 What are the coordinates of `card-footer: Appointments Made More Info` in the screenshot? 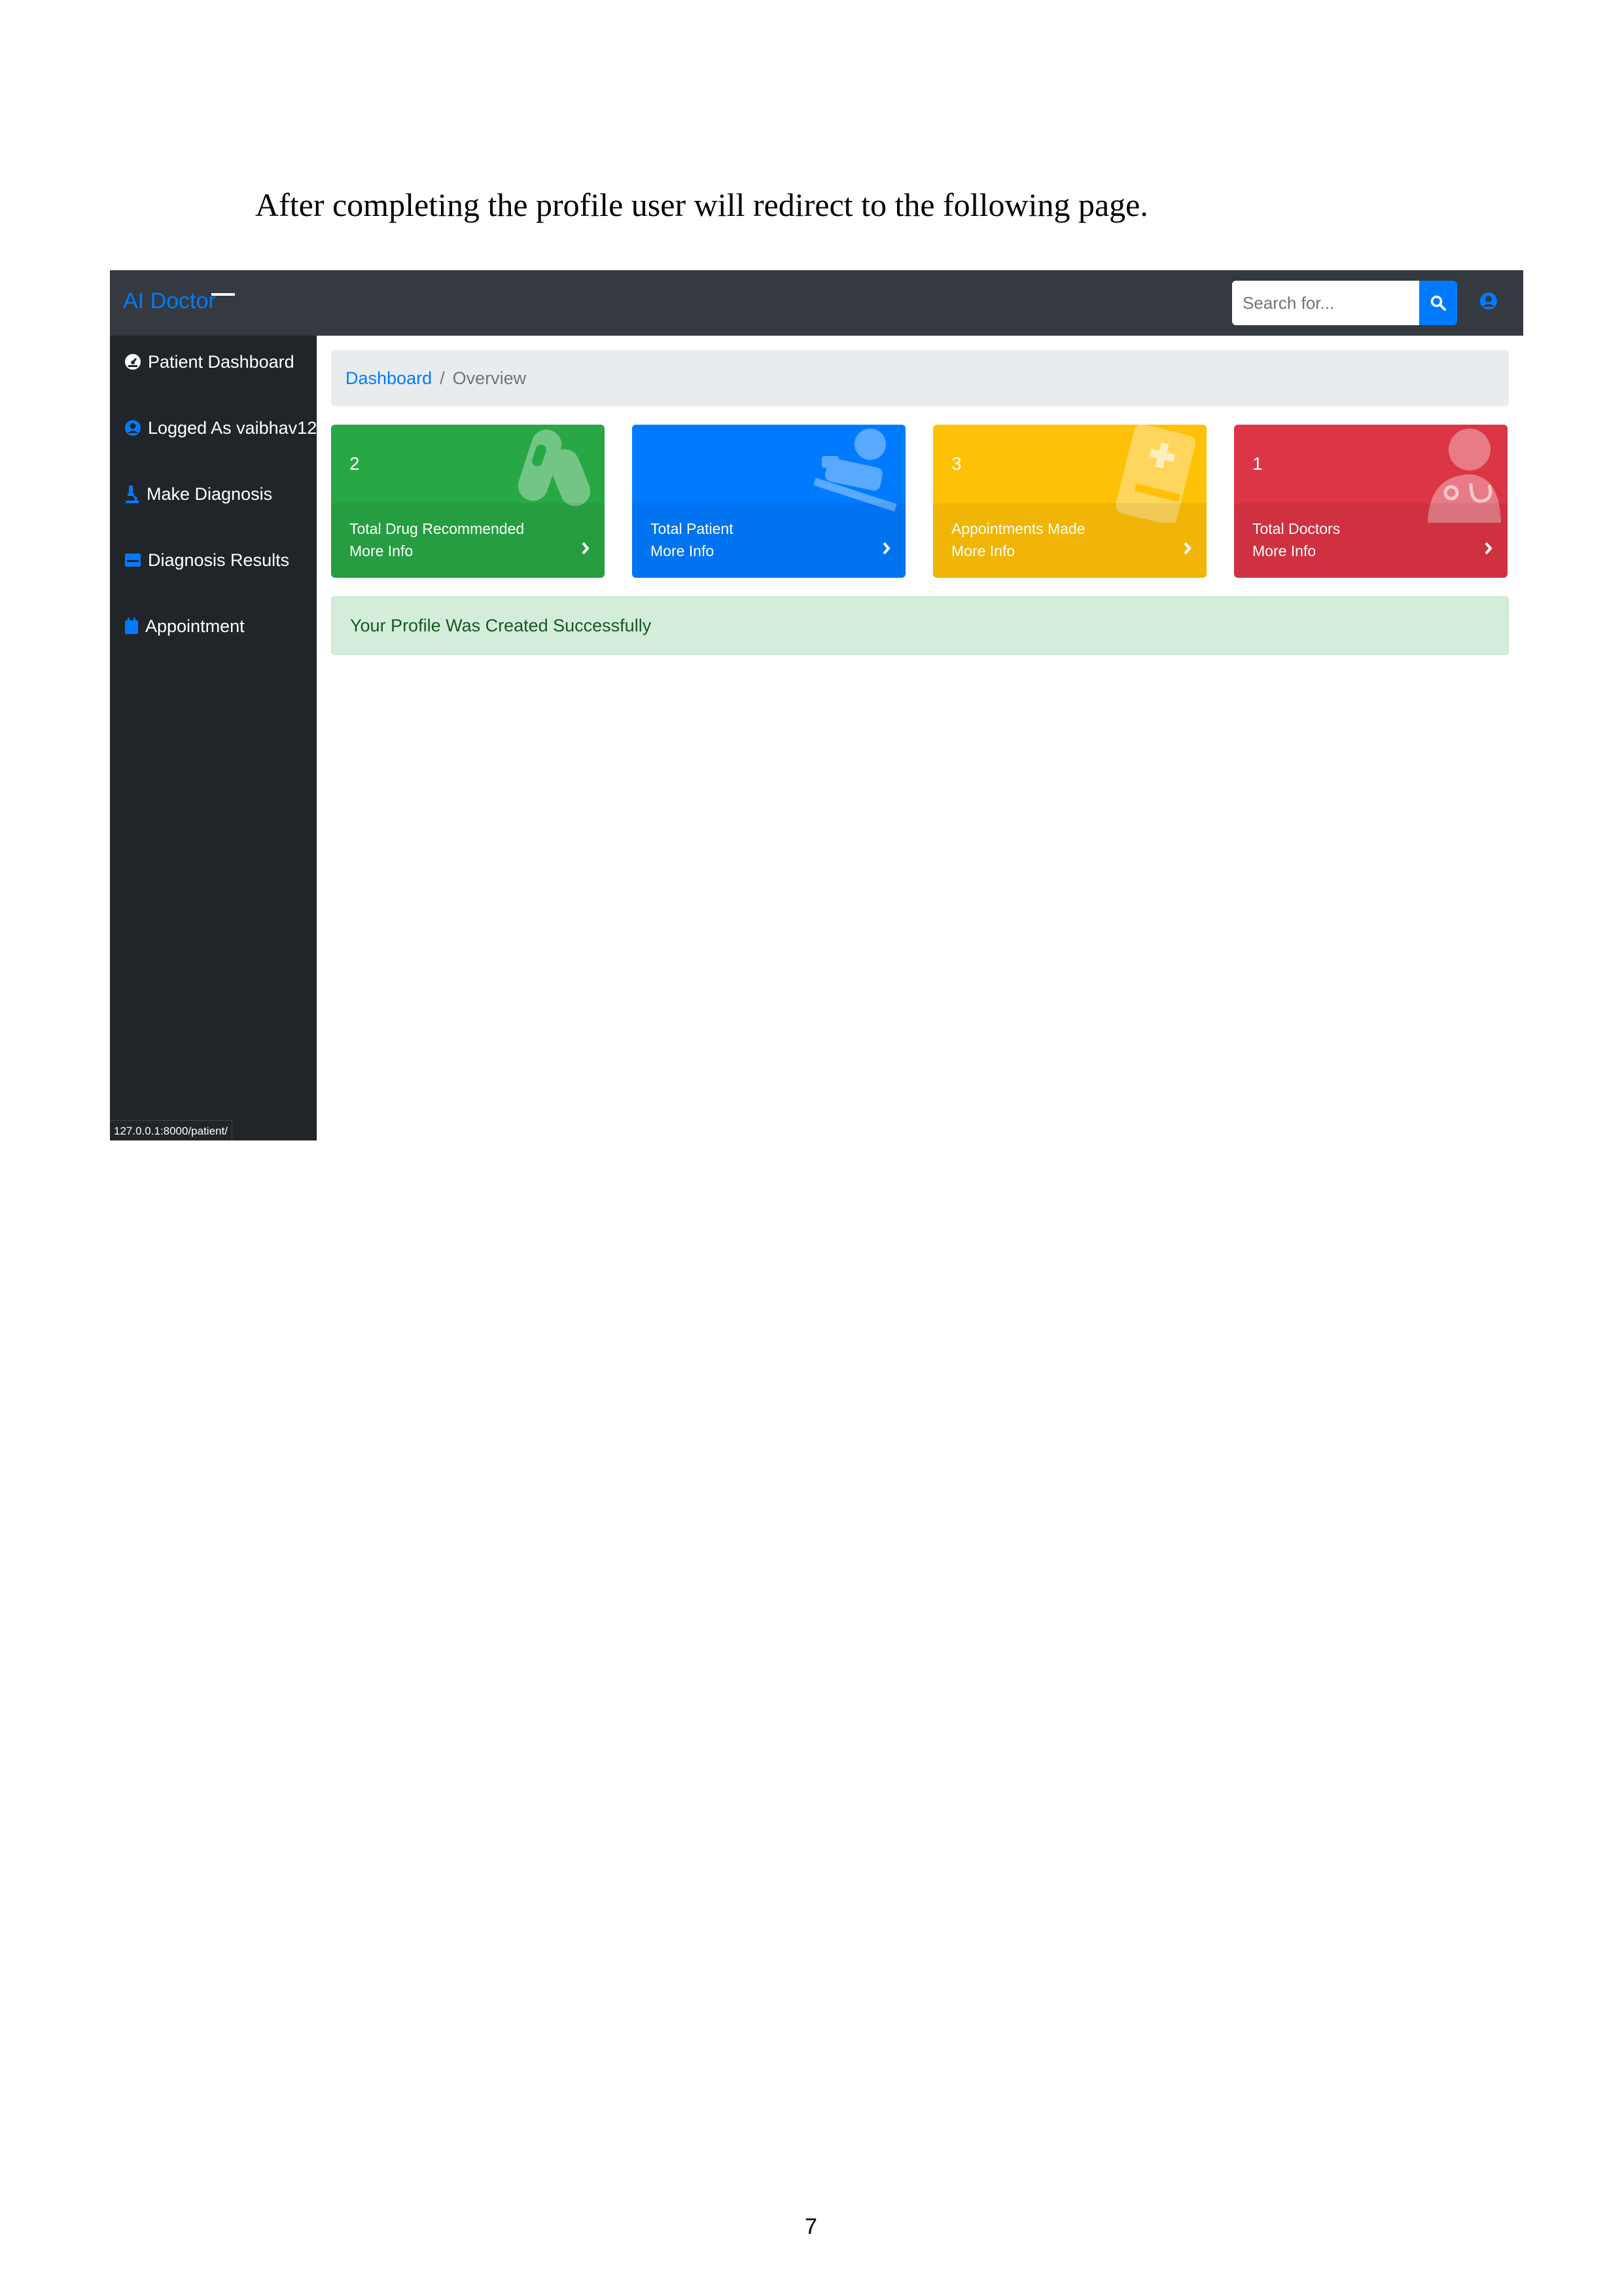 It's located at (1070, 540).